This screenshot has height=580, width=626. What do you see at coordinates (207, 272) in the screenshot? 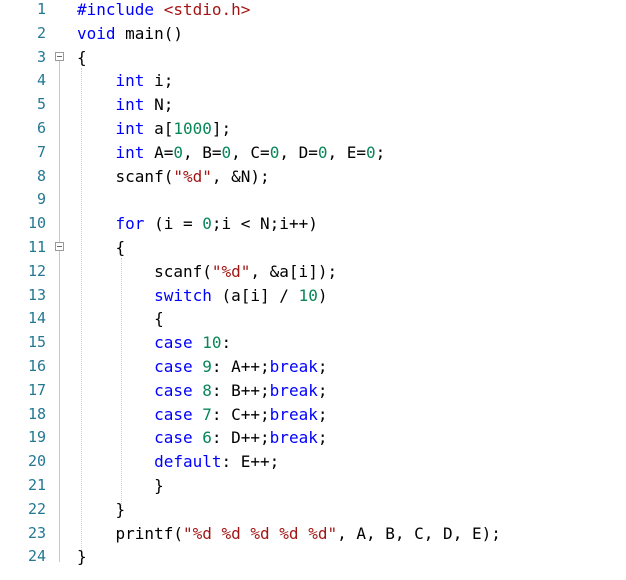
I see `code-text: scanf("%d", &a[i]);` at bounding box center [207, 272].